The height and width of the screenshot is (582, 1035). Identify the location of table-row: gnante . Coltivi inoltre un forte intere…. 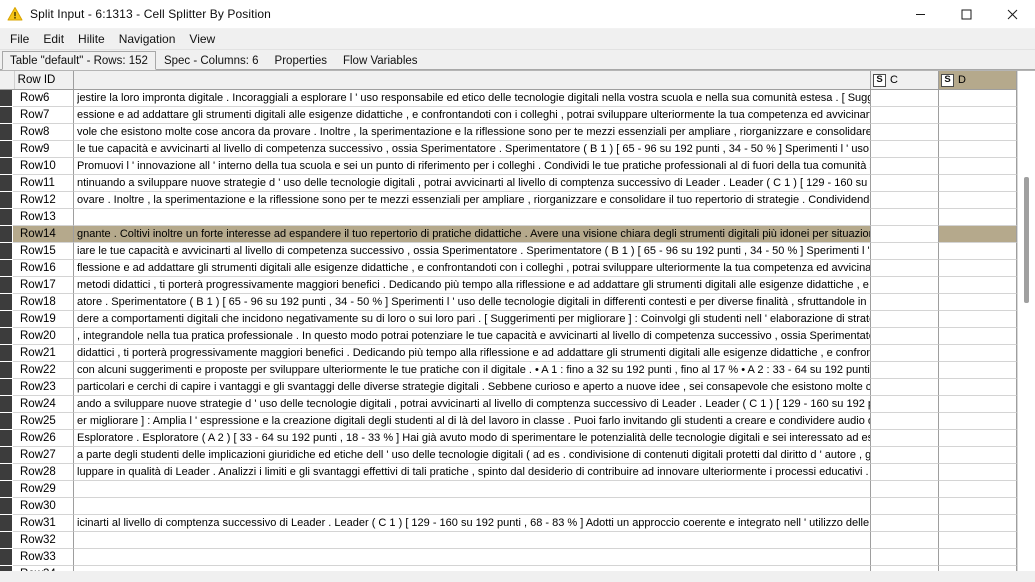
(472, 234).